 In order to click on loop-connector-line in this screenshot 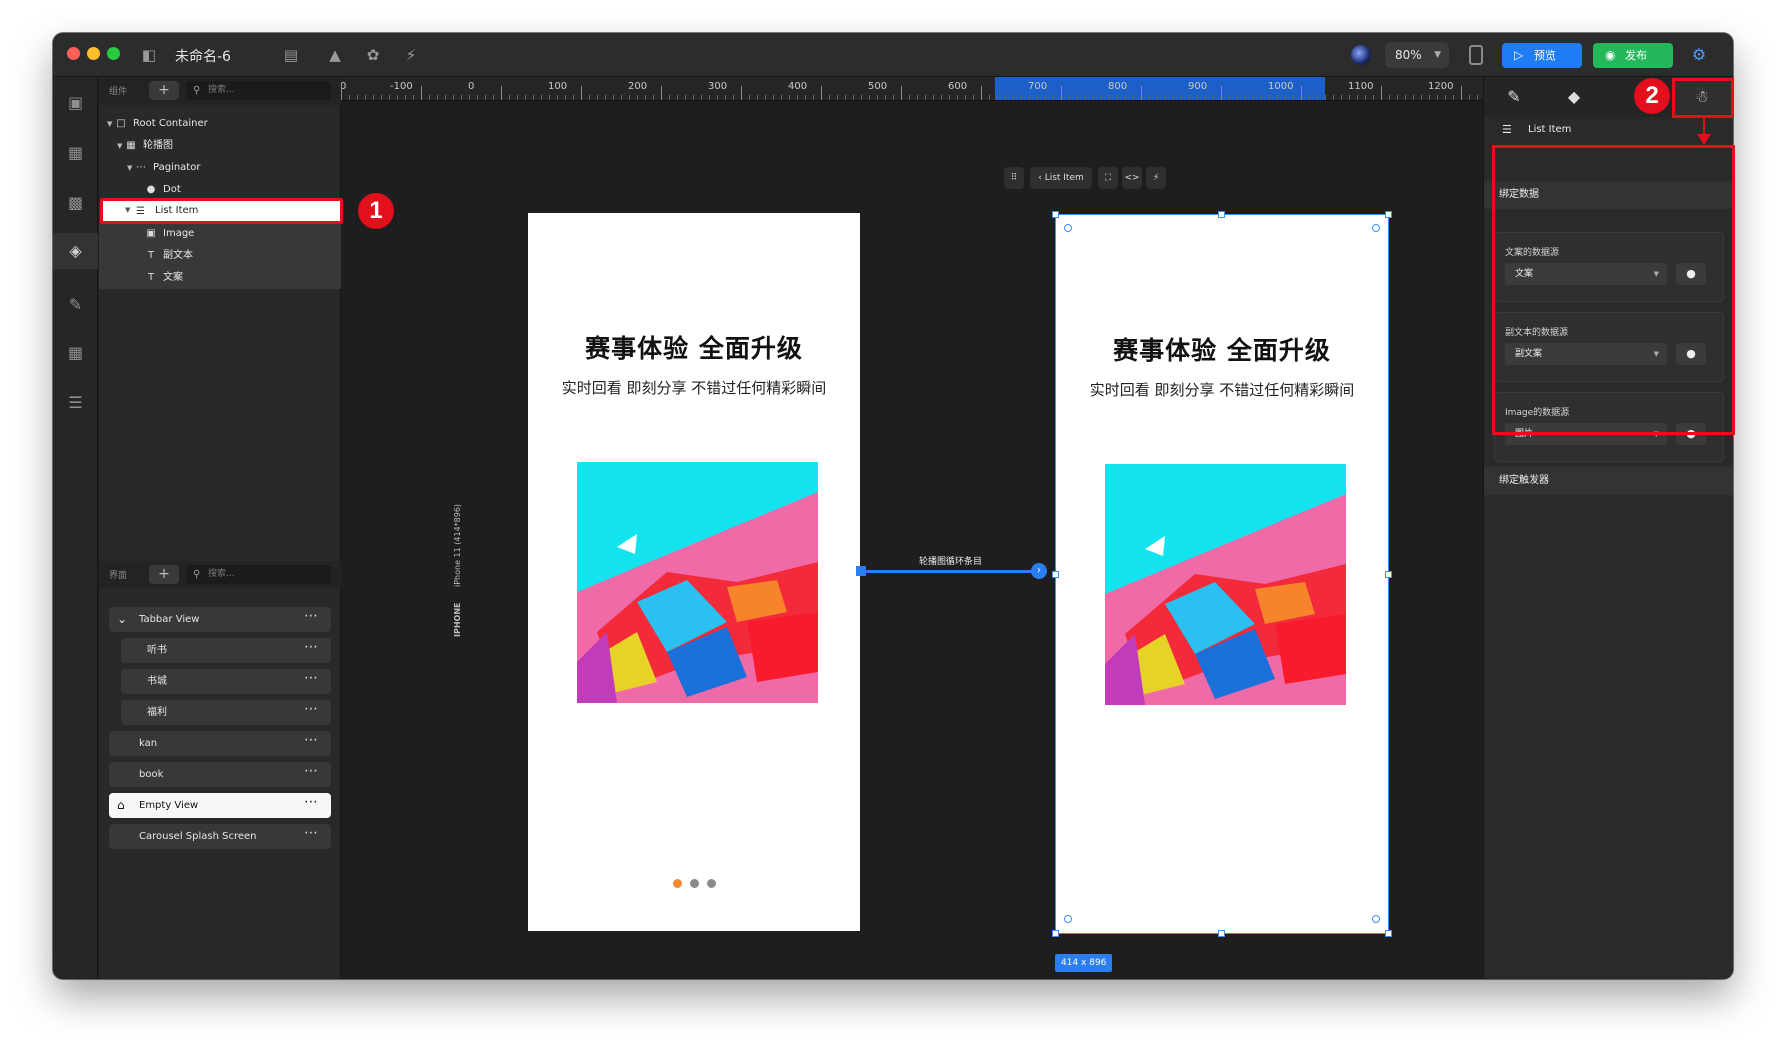, I will do `click(949, 571)`.